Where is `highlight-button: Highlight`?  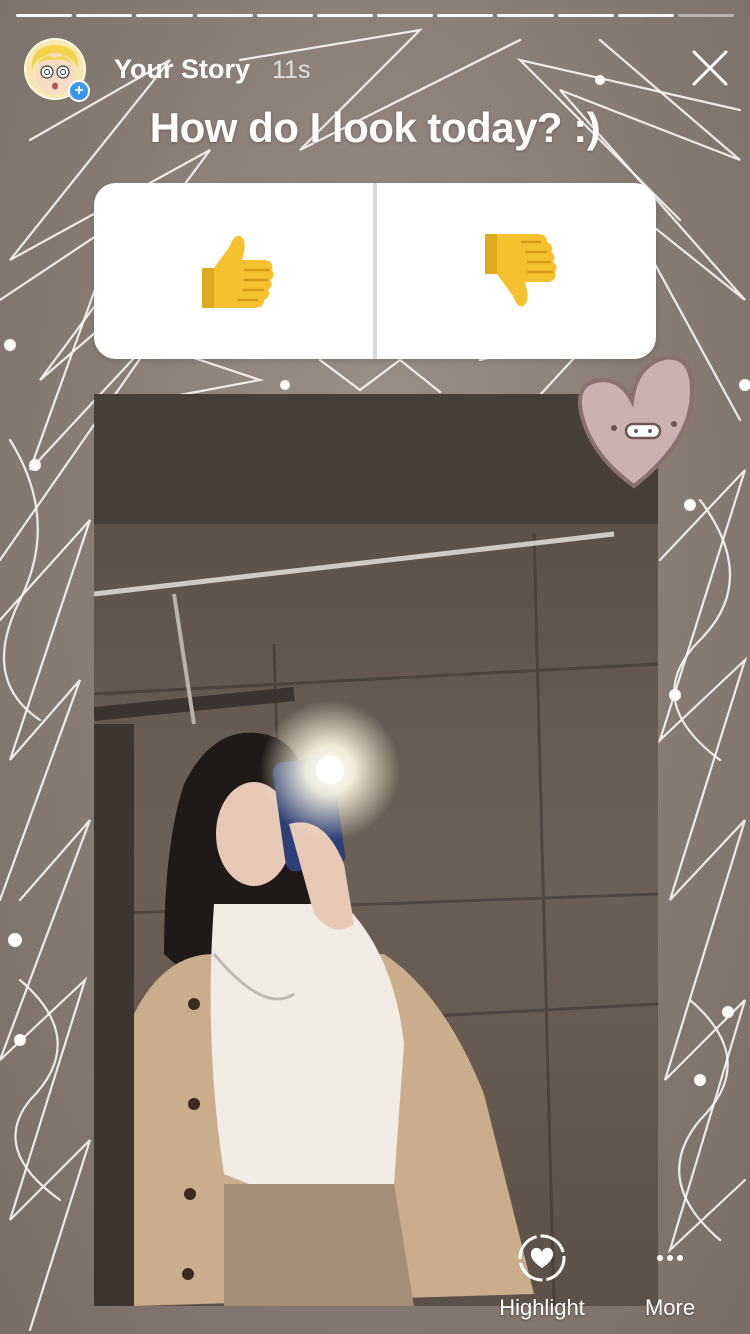
highlight-button: Highlight is located at coordinates (542, 1277).